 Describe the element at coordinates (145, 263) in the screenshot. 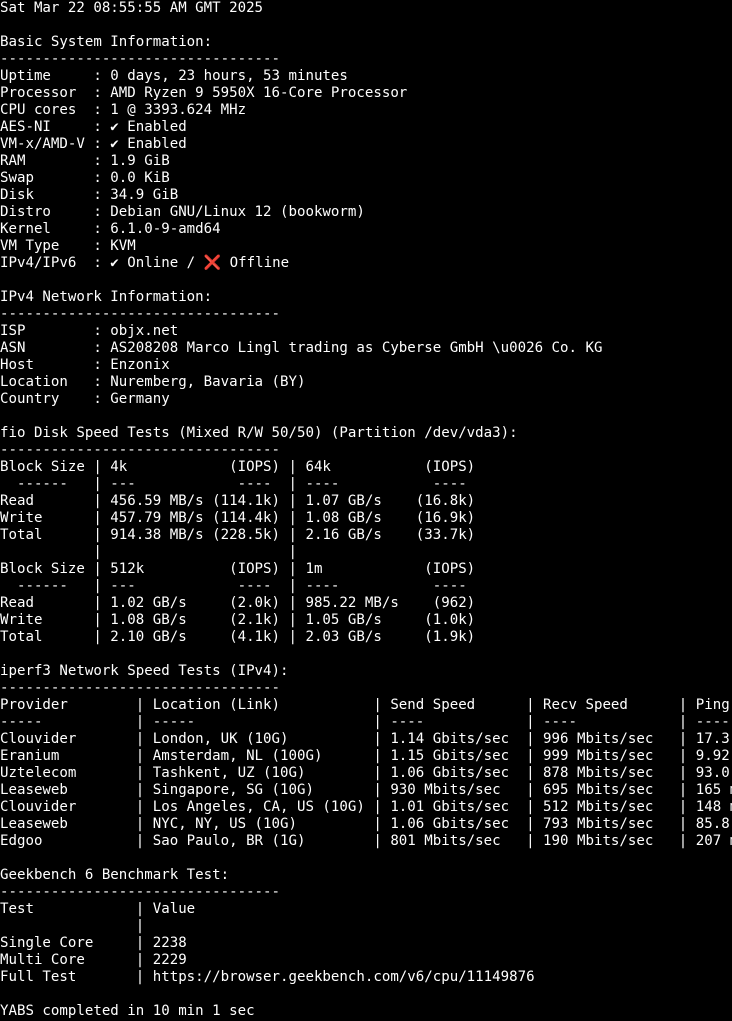

I see `terminal-line: IPv4/IPv6 : ✔ Online / ❌ Offline` at that location.